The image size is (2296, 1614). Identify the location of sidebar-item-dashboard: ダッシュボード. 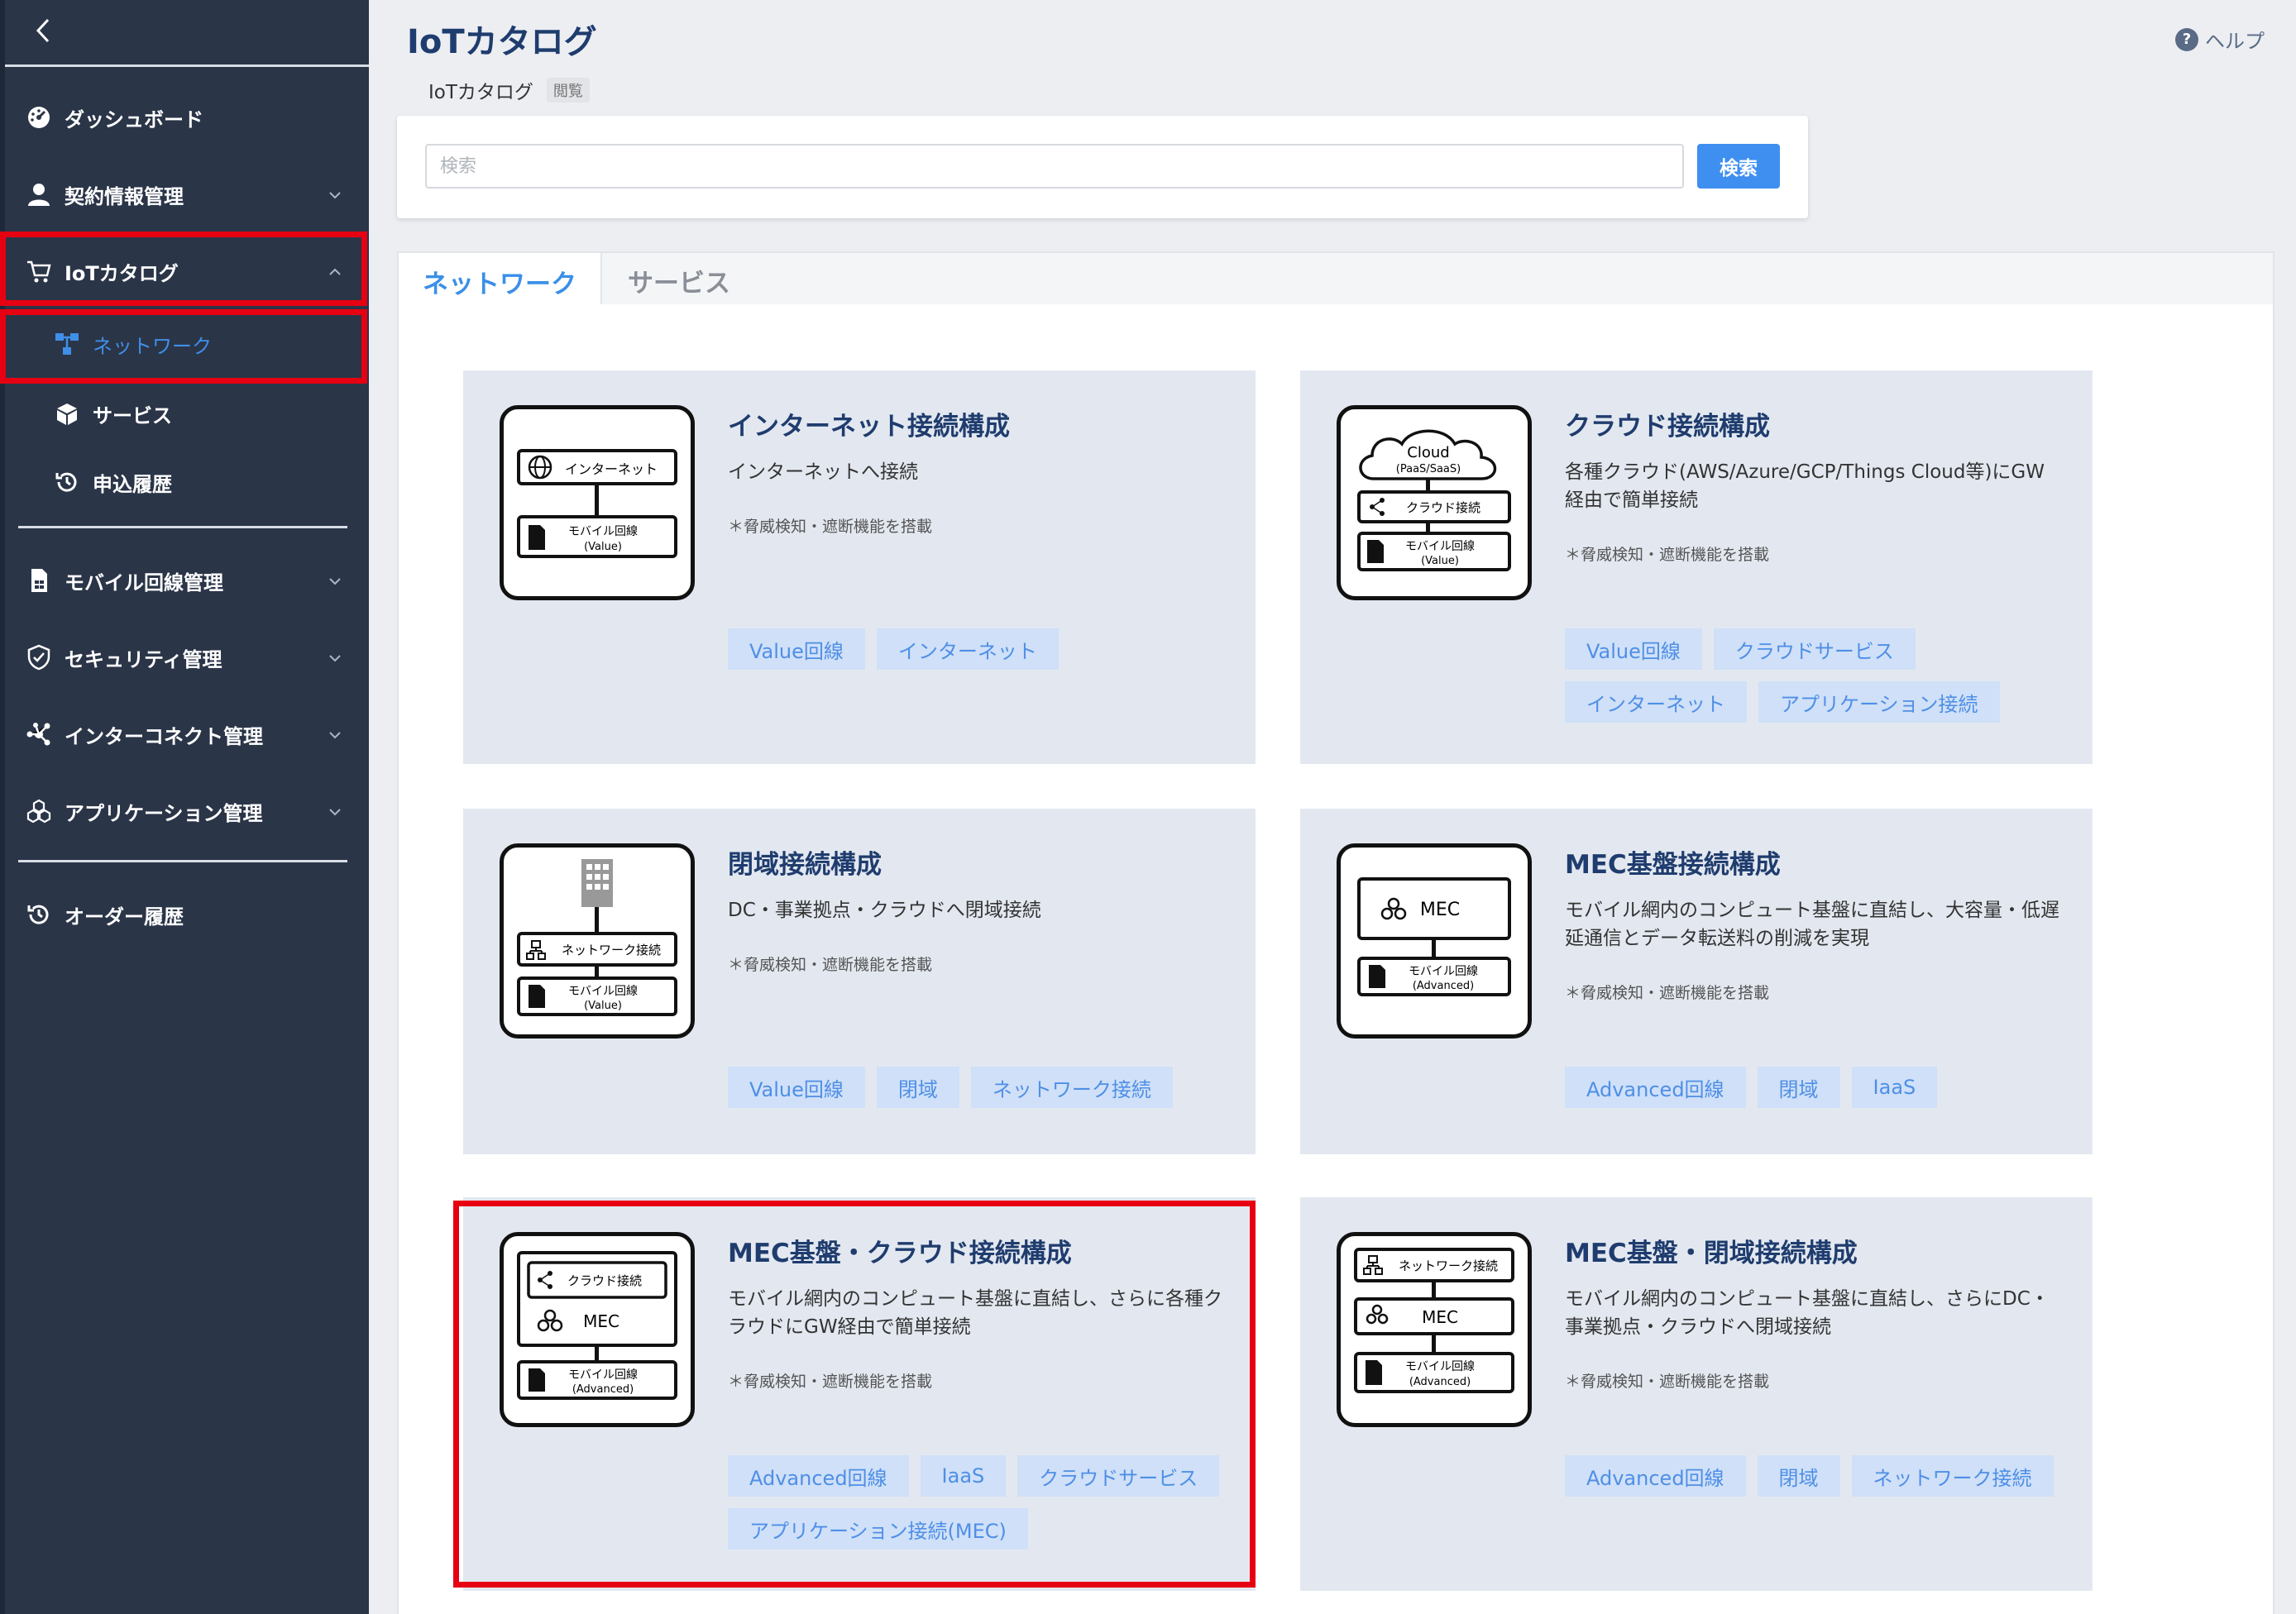
(190, 118).